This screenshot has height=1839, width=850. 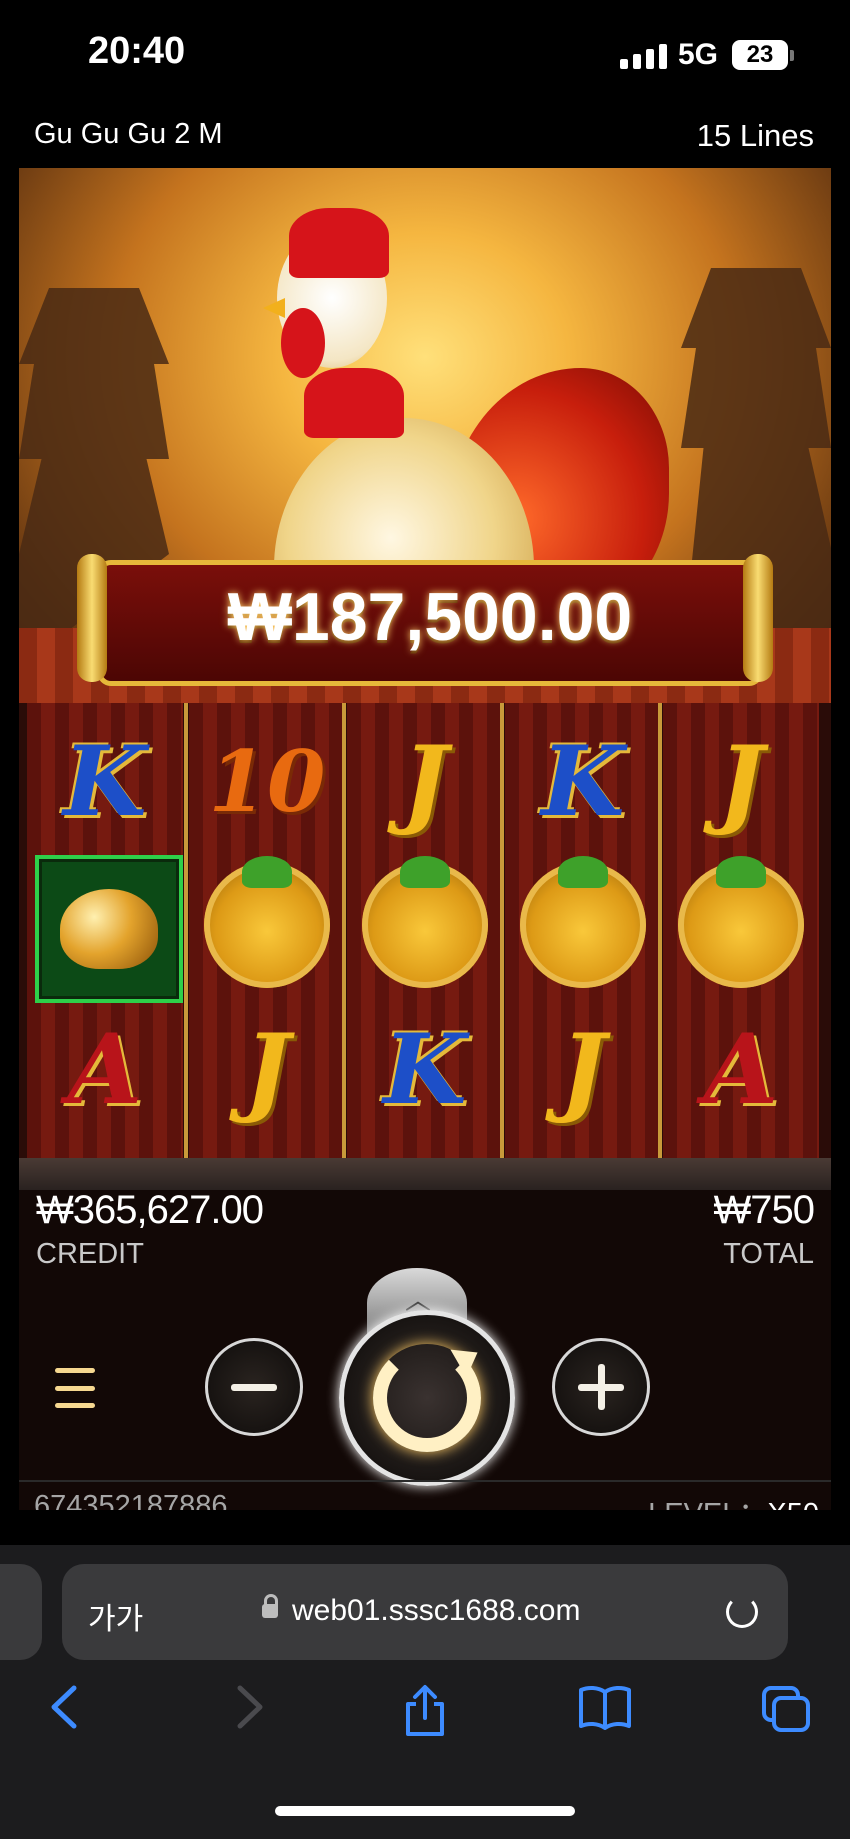 I want to click on win-amount: ₩187,500.00, so click(x=430, y=617).